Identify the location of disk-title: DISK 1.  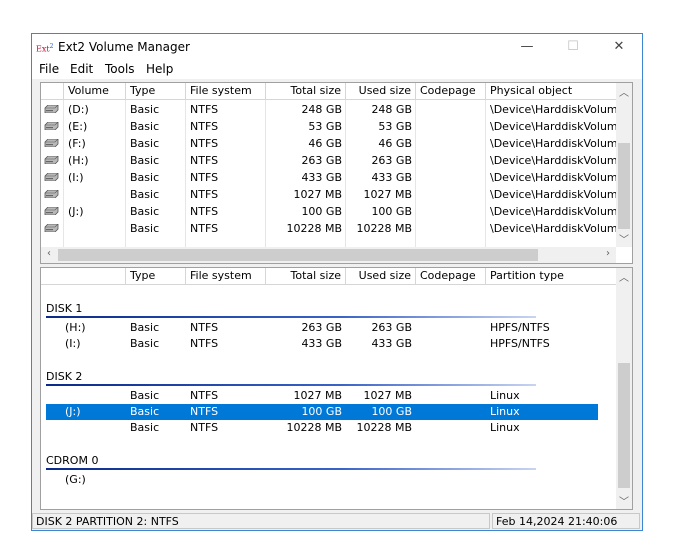
(64, 308).